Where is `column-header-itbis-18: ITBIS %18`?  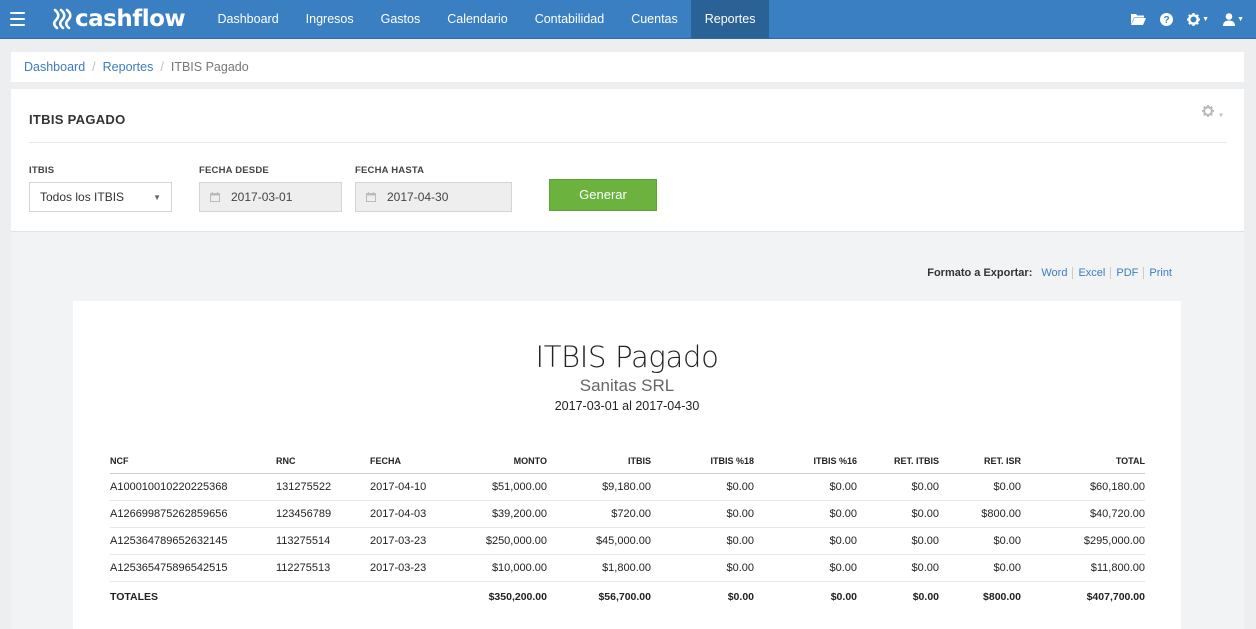
column-header-itbis-18: ITBIS %18 is located at coordinates (702, 462).